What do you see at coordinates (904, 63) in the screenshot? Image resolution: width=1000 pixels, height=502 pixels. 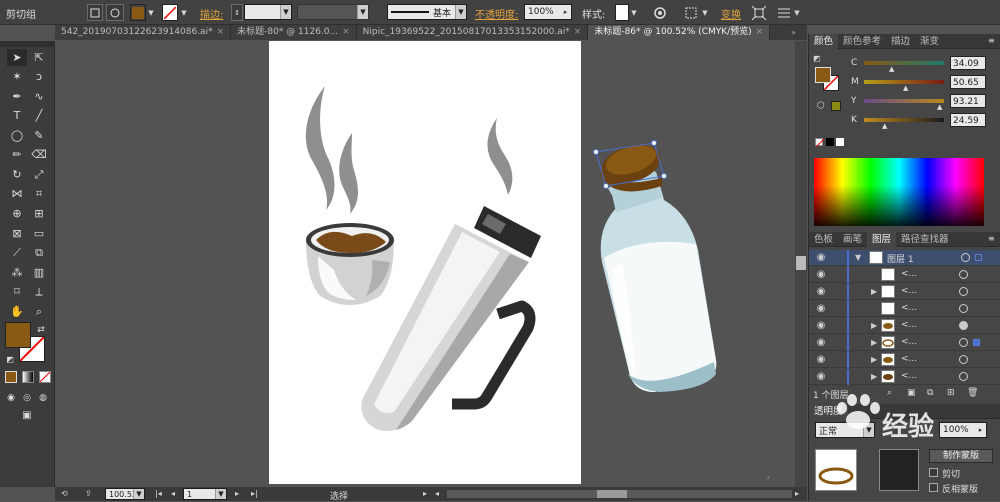 I see `cyan-slider` at bounding box center [904, 63].